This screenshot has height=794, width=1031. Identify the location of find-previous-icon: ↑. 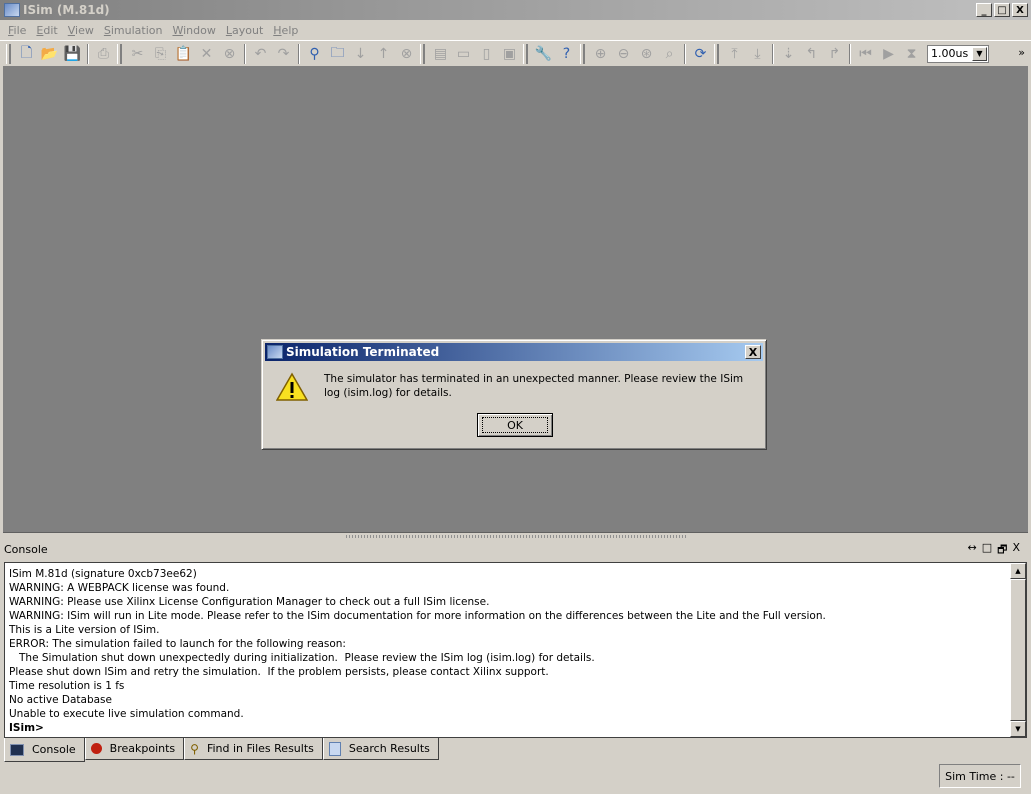
(383, 54).